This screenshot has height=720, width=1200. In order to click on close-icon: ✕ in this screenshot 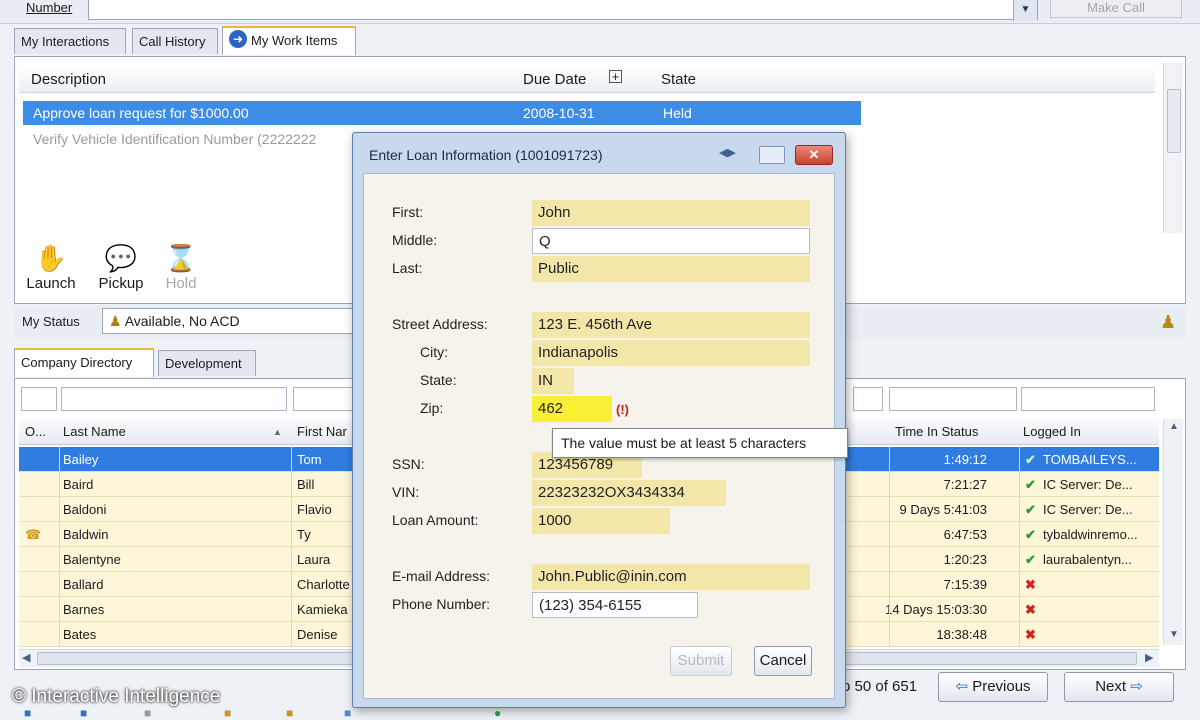, I will do `click(814, 155)`.